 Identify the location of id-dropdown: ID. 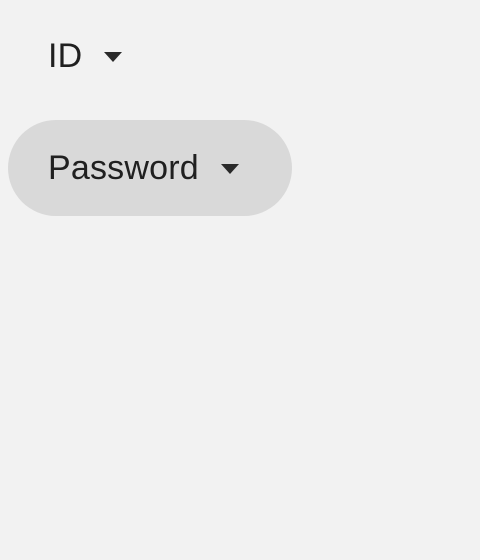
(85, 56).